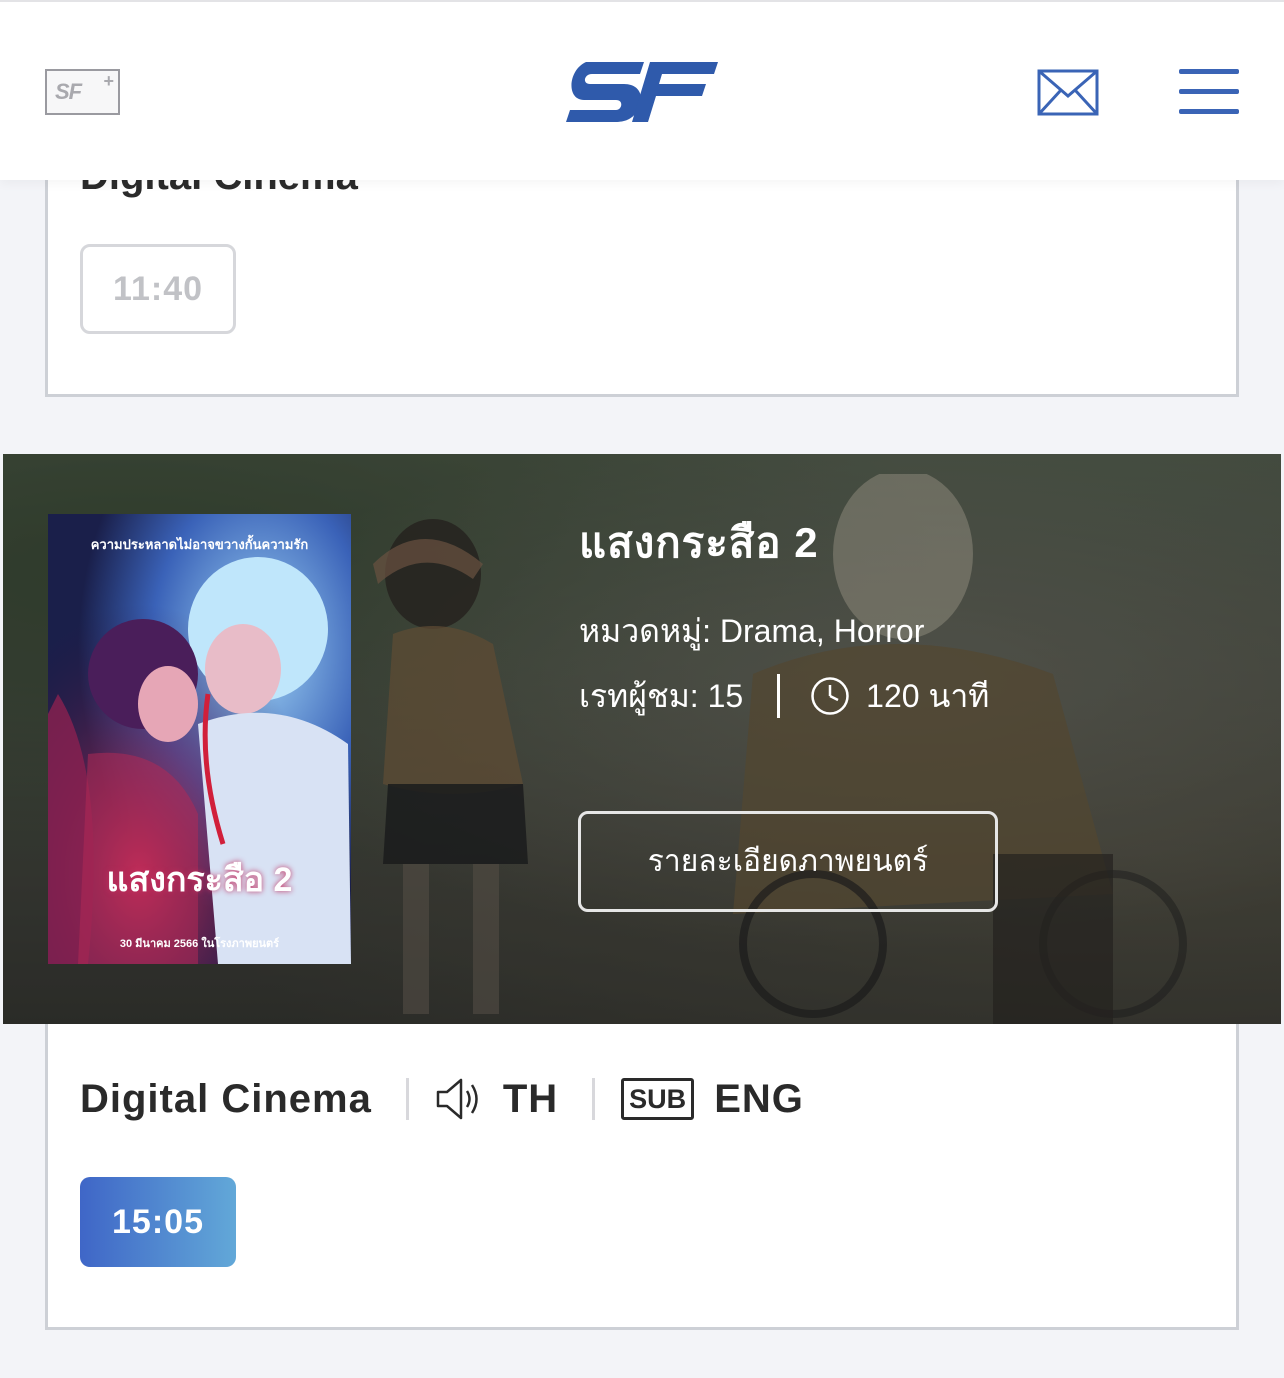  What do you see at coordinates (759, 1098) in the screenshot?
I see `subtitle-language: ENG` at bounding box center [759, 1098].